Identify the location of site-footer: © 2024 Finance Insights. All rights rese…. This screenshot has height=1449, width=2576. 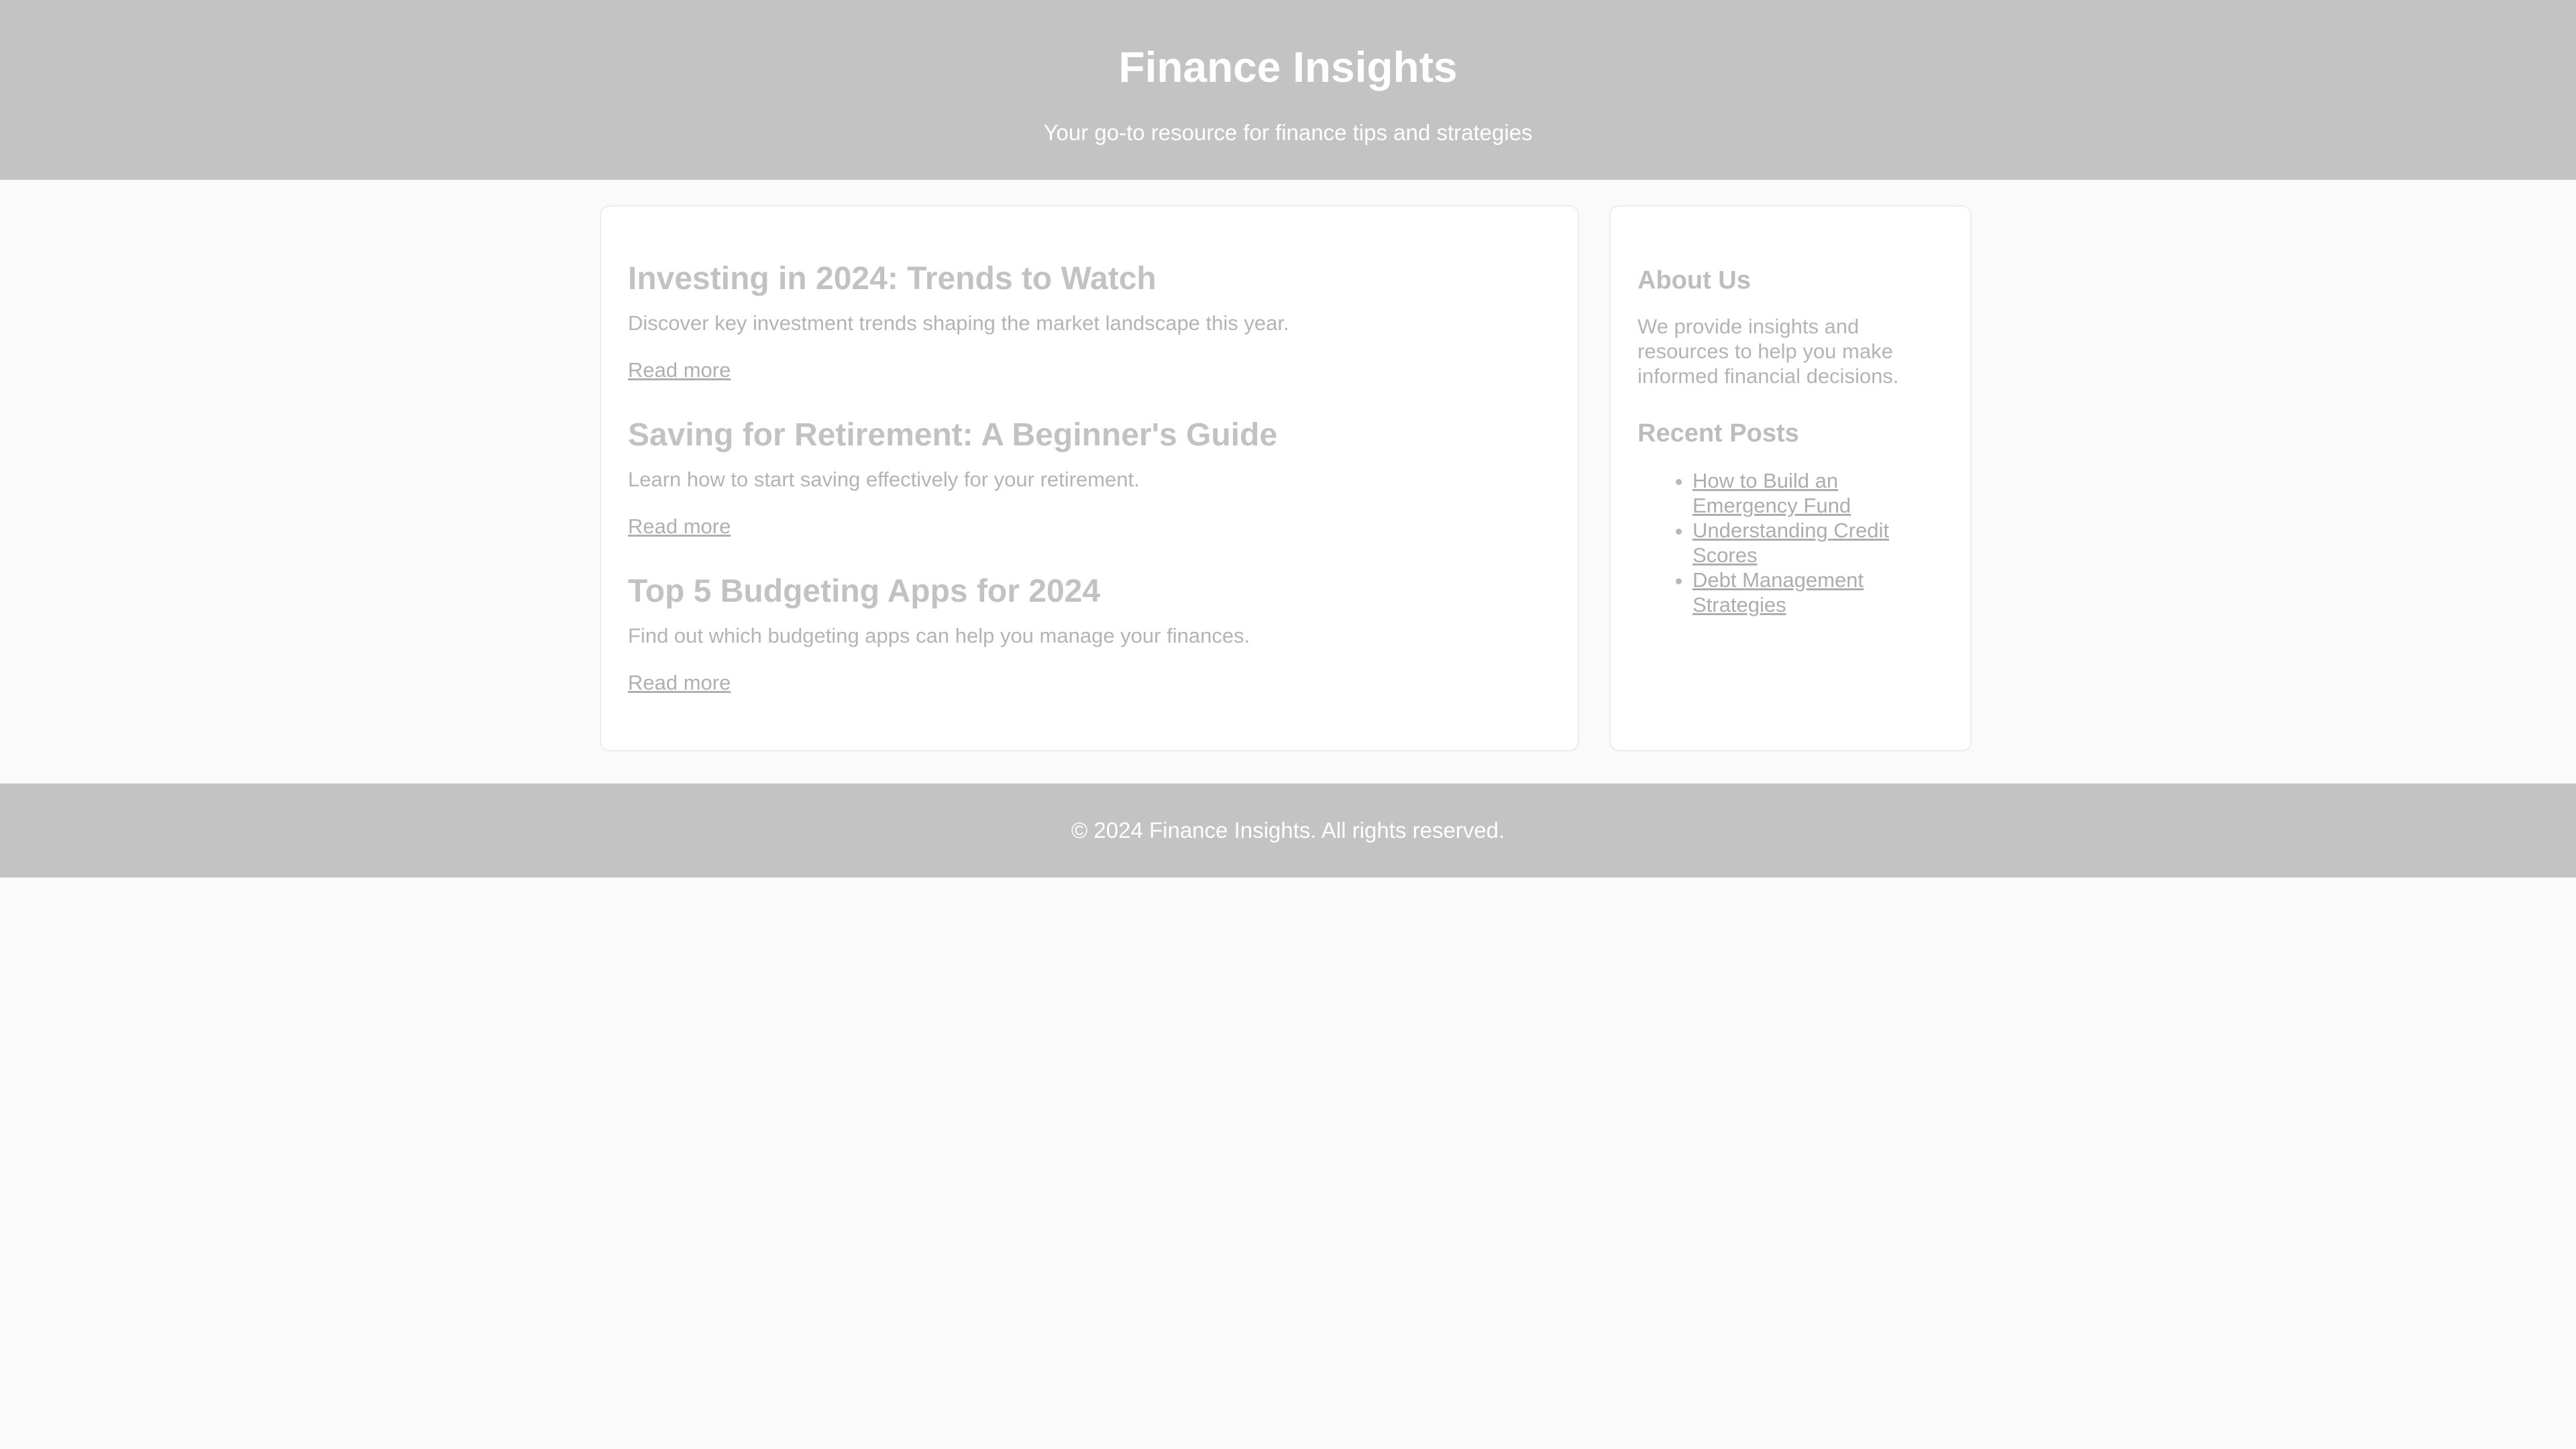
(1288, 830).